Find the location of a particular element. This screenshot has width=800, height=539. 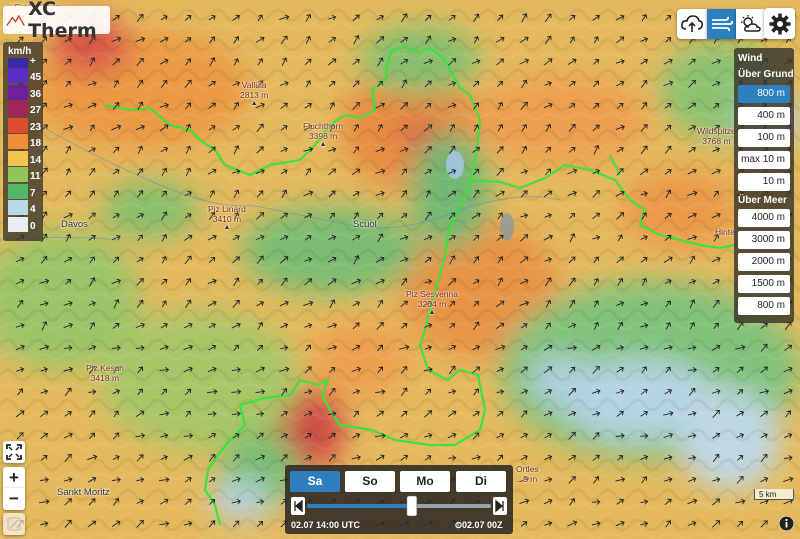

peak-name: Piz Sesvenna is located at coordinates (432, 294).